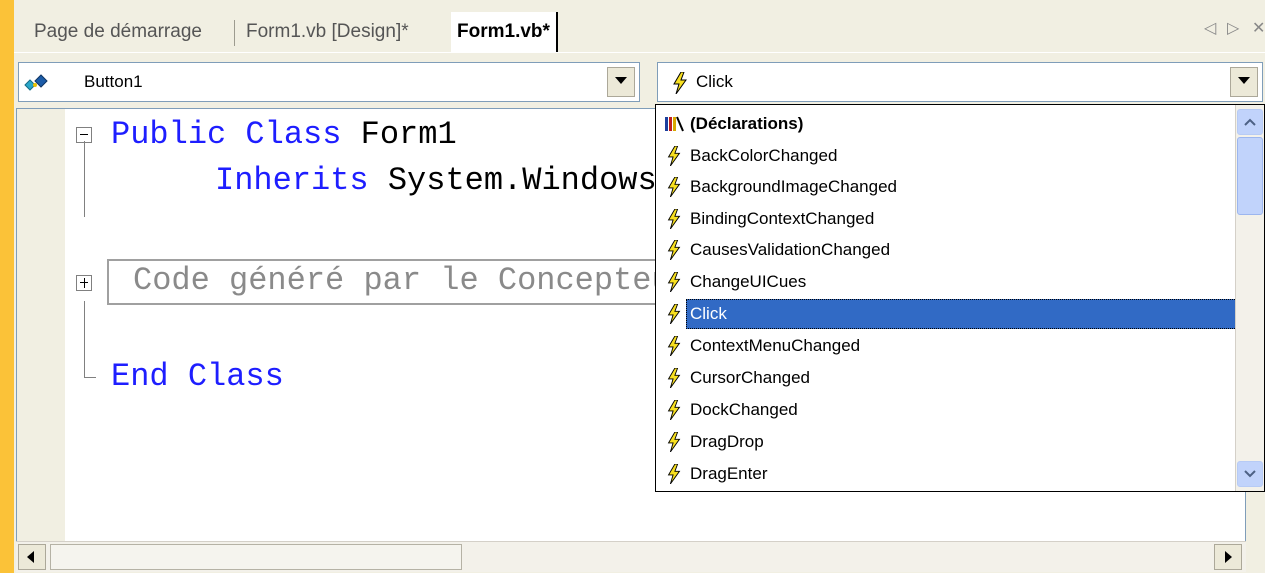 This screenshot has height=573, width=1265. I want to click on expand-icon, so click(84, 283).